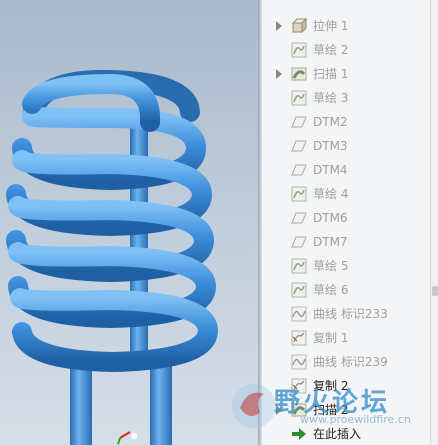 This screenshot has height=445, width=438. Describe the element at coordinates (330, 146) in the screenshot. I see `tree-item-label: DTM3` at that location.